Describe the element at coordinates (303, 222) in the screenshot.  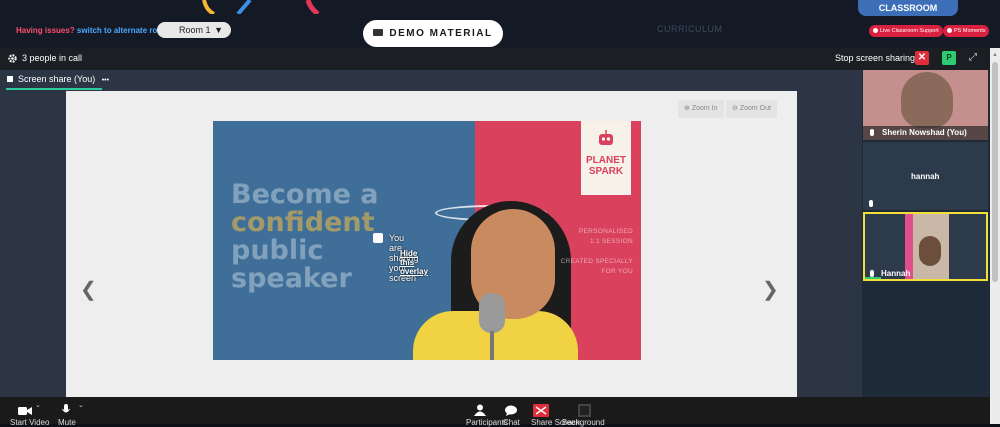
I see `headline-line-2: confident` at that location.